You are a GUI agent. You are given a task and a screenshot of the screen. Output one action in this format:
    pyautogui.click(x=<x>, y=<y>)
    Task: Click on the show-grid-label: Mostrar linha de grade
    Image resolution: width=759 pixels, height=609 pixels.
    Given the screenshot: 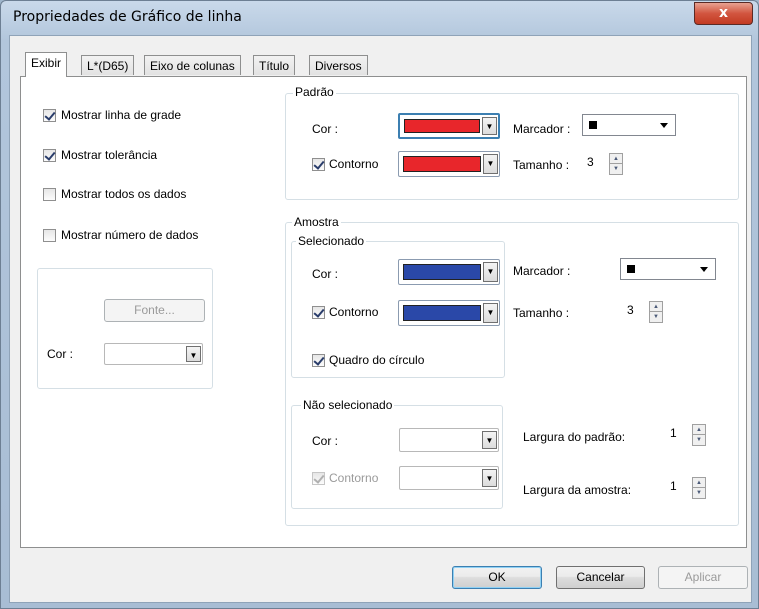 What is the action you would take?
    pyautogui.click(x=121, y=115)
    